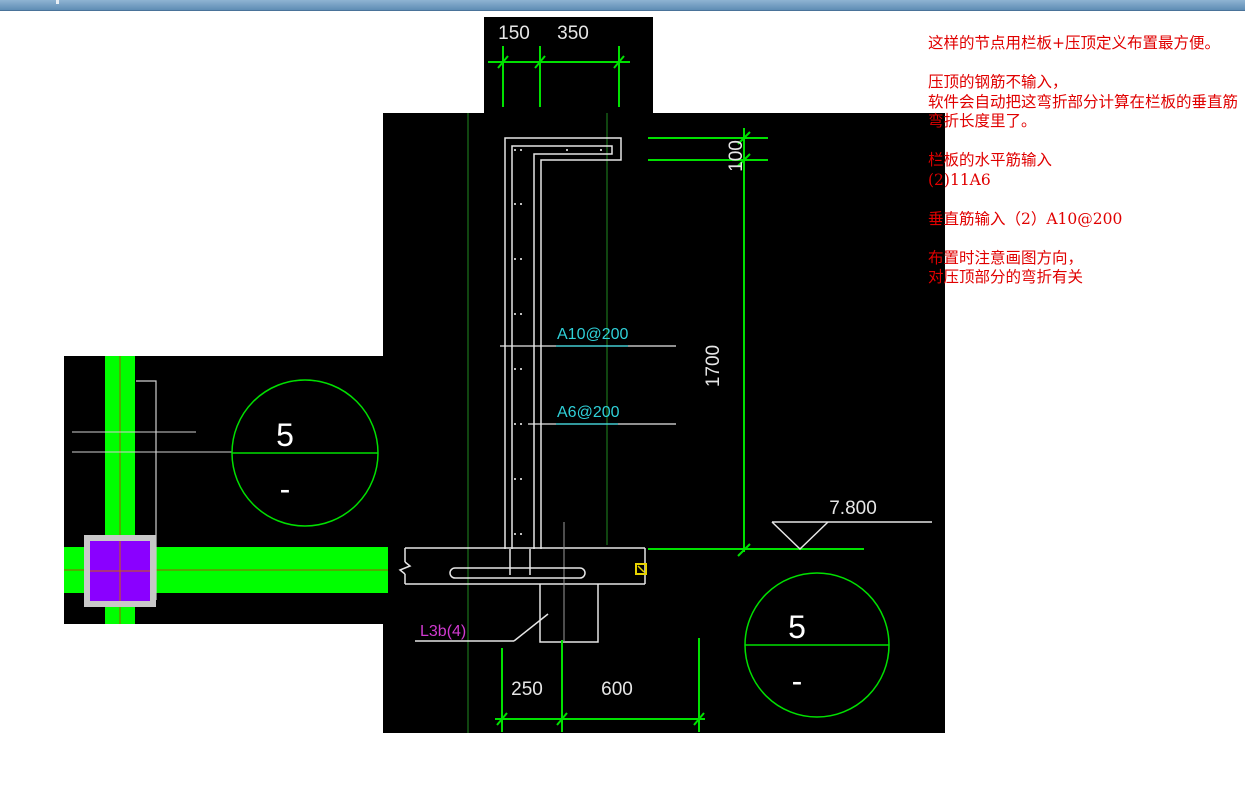  Describe the element at coordinates (990, 160) in the screenshot. I see `note-line: 栏板的水平筋输入` at that location.